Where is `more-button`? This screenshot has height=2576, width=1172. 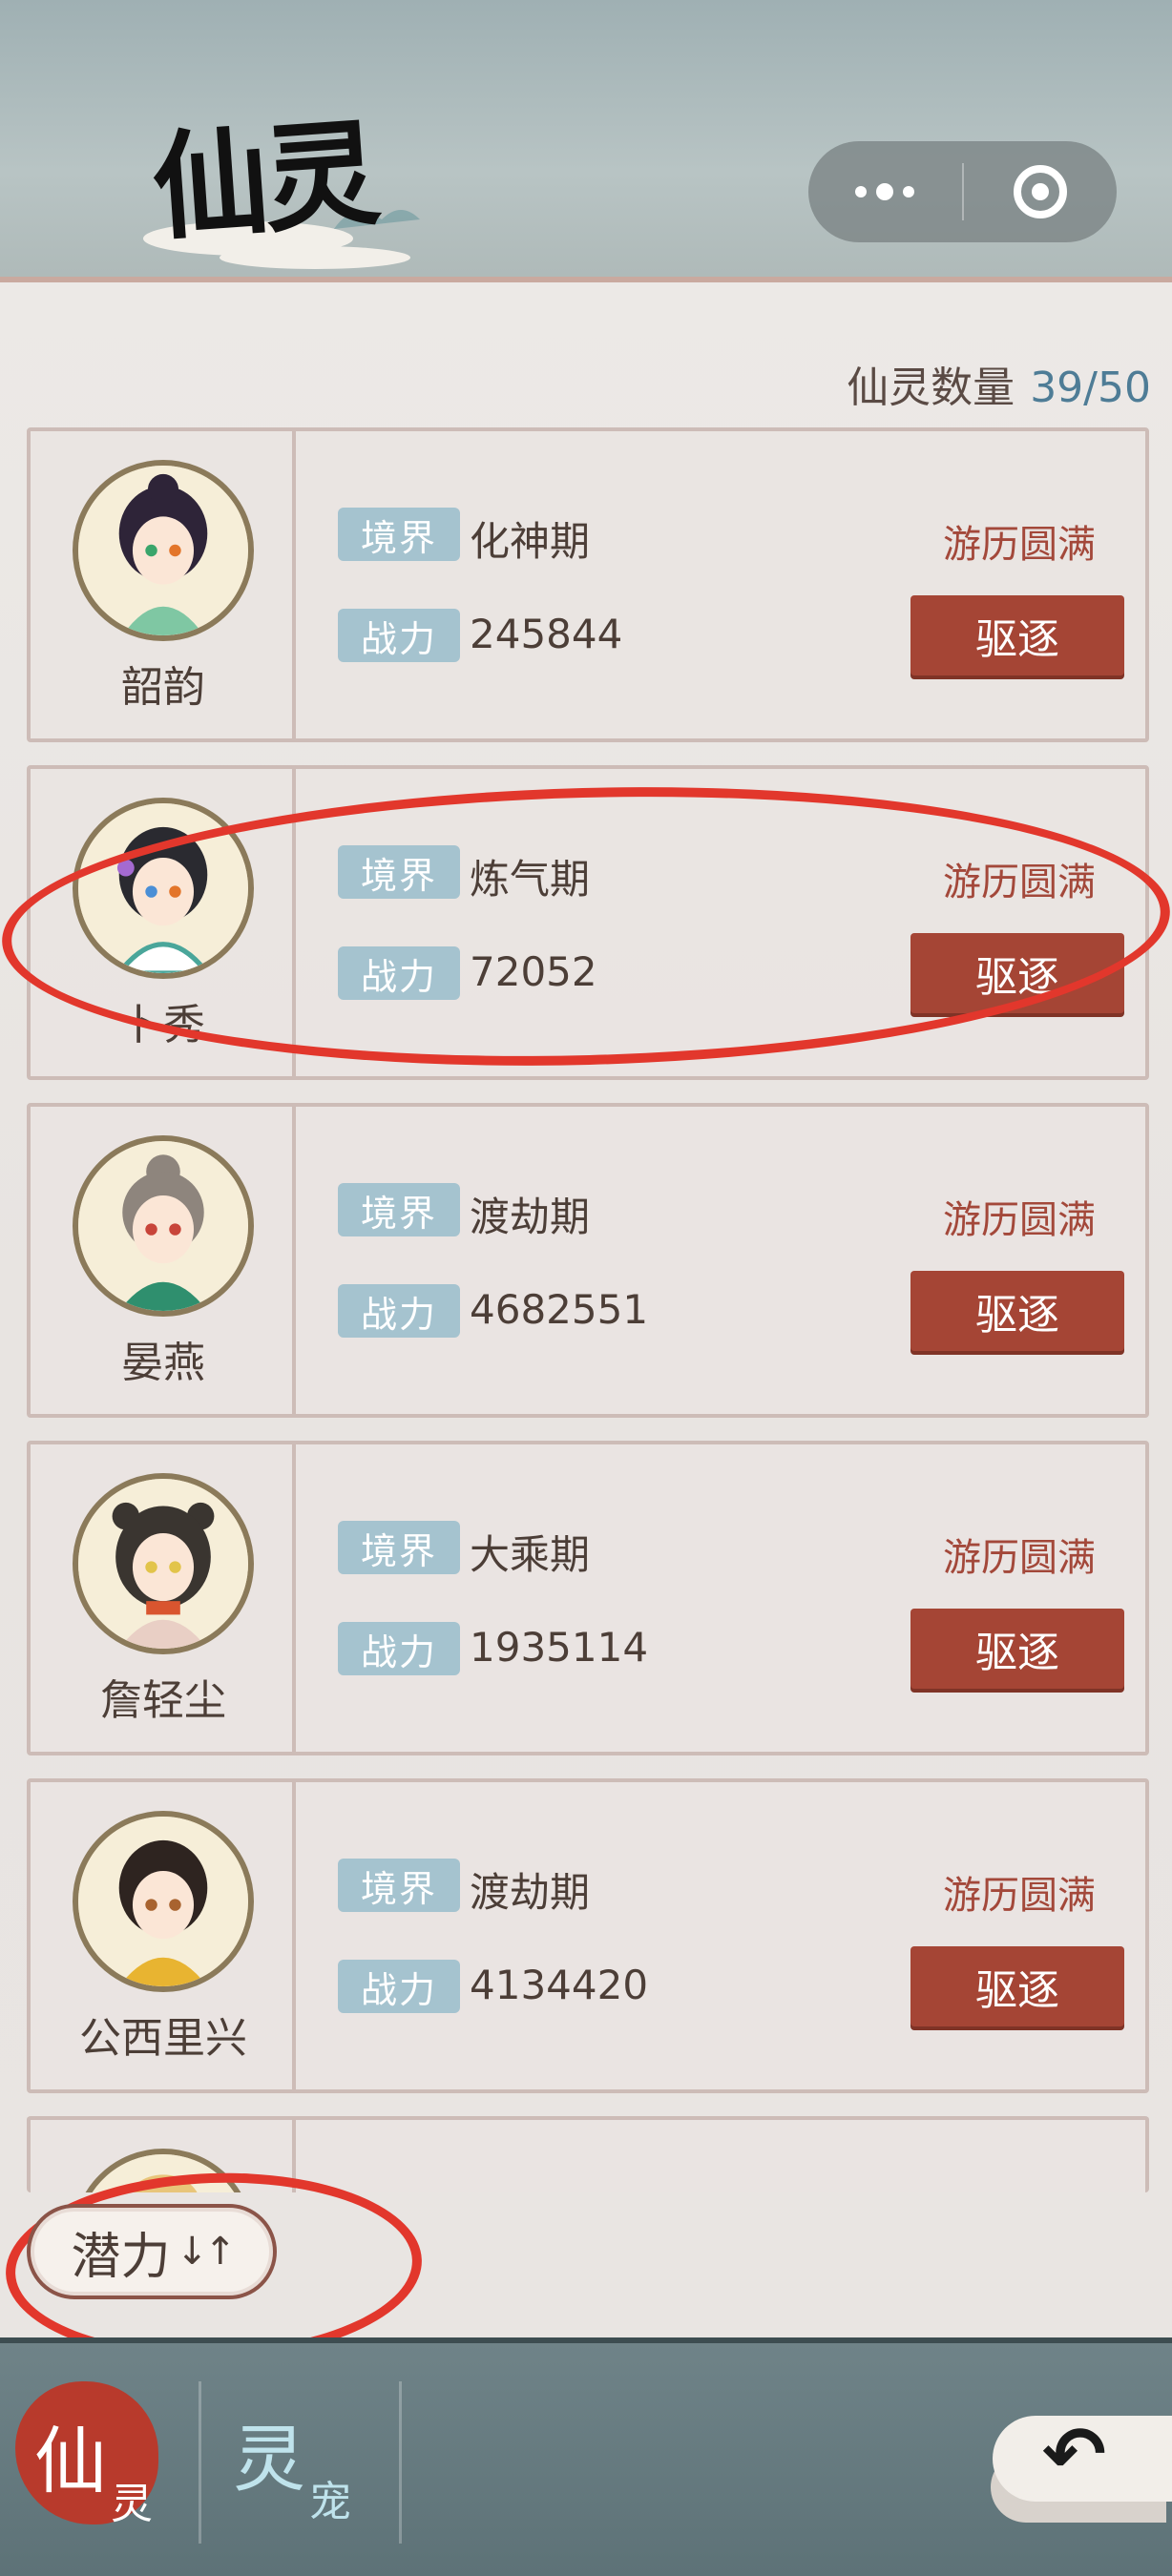 more-button is located at coordinates (885, 191).